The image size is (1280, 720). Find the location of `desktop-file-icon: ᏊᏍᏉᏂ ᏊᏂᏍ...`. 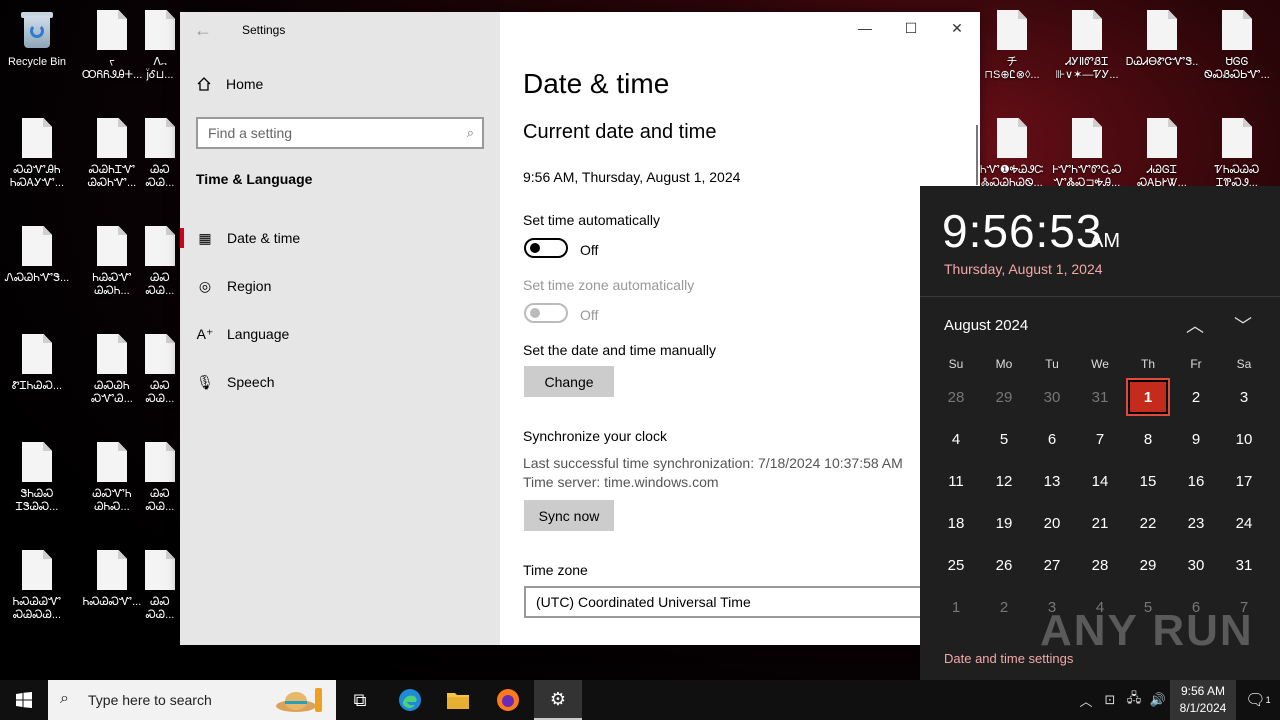

desktop-file-icon: ᏊᏍᏉᏂ ᏊᏂᏍ... is located at coordinates (112, 484).